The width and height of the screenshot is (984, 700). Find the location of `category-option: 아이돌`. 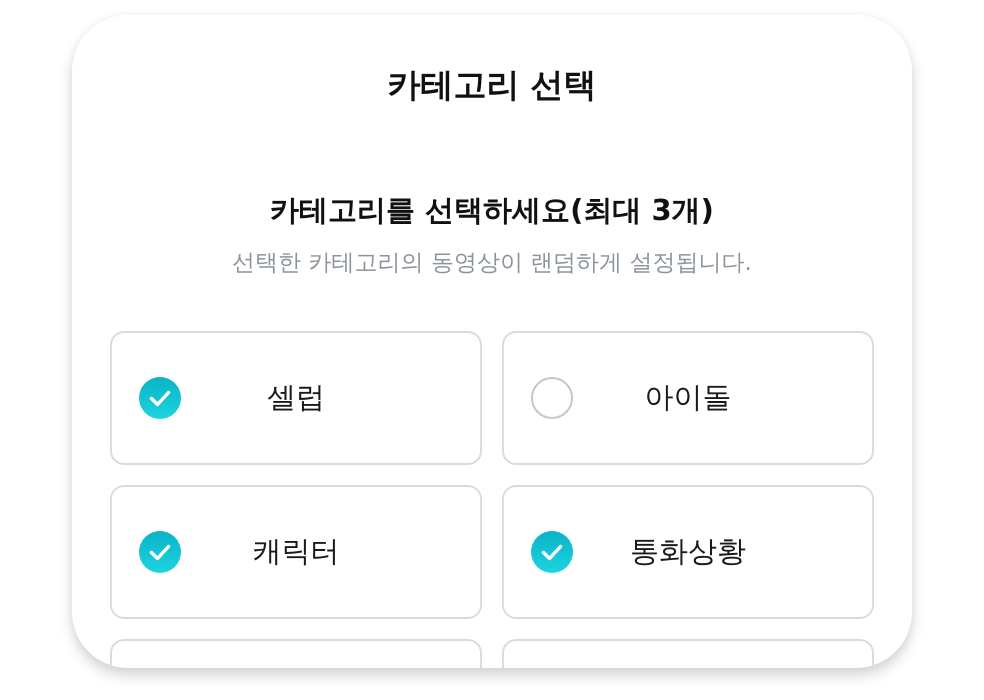

category-option: 아이돌 is located at coordinates (688, 398).